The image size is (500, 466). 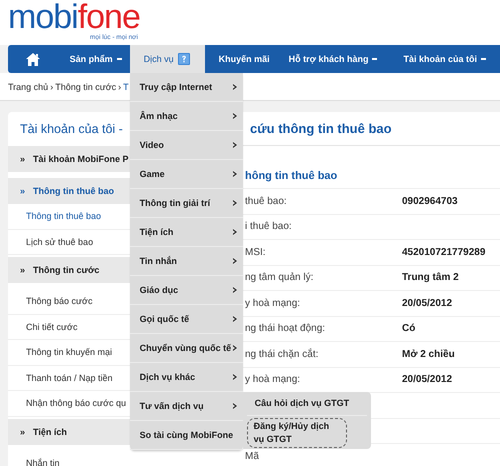 I want to click on field-value: Mở 2 chiều, so click(x=428, y=354).